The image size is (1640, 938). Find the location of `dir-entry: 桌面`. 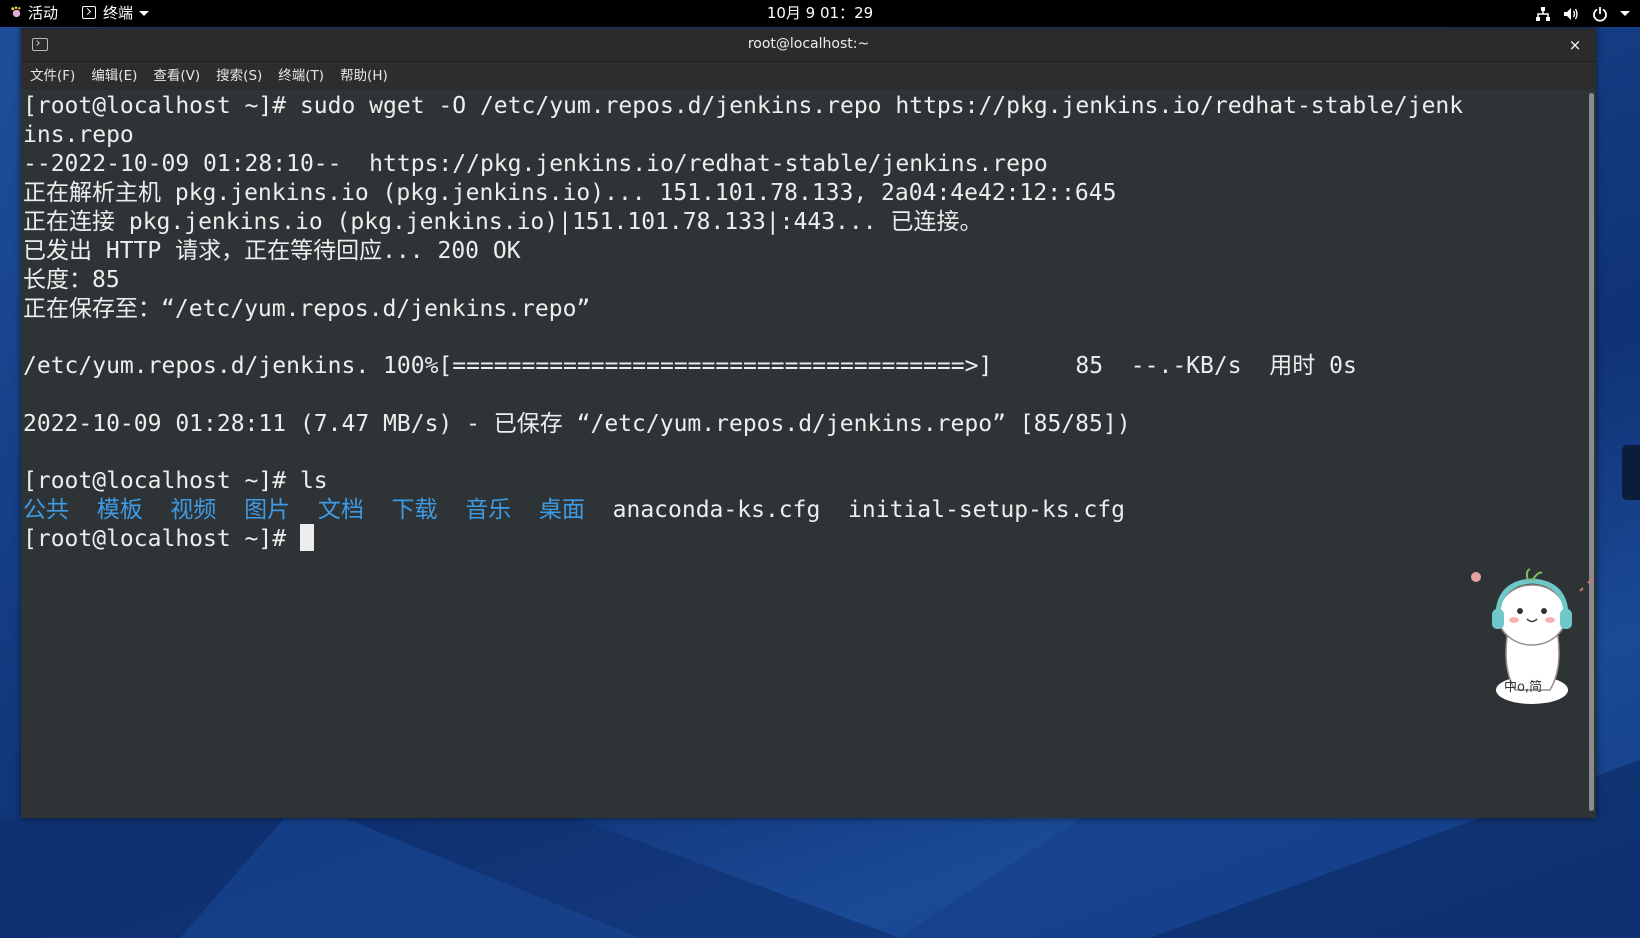

dir-entry: 桌面 is located at coordinates (561, 510).